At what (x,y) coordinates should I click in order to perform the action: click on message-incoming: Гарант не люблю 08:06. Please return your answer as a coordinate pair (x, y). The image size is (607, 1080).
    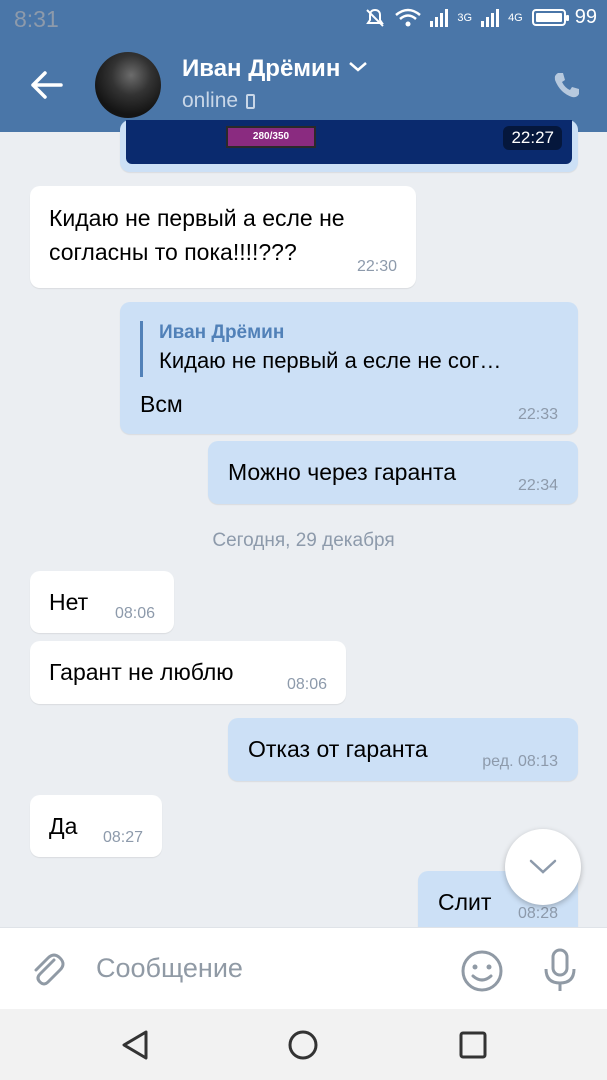
    Looking at the image, I should click on (188, 672).